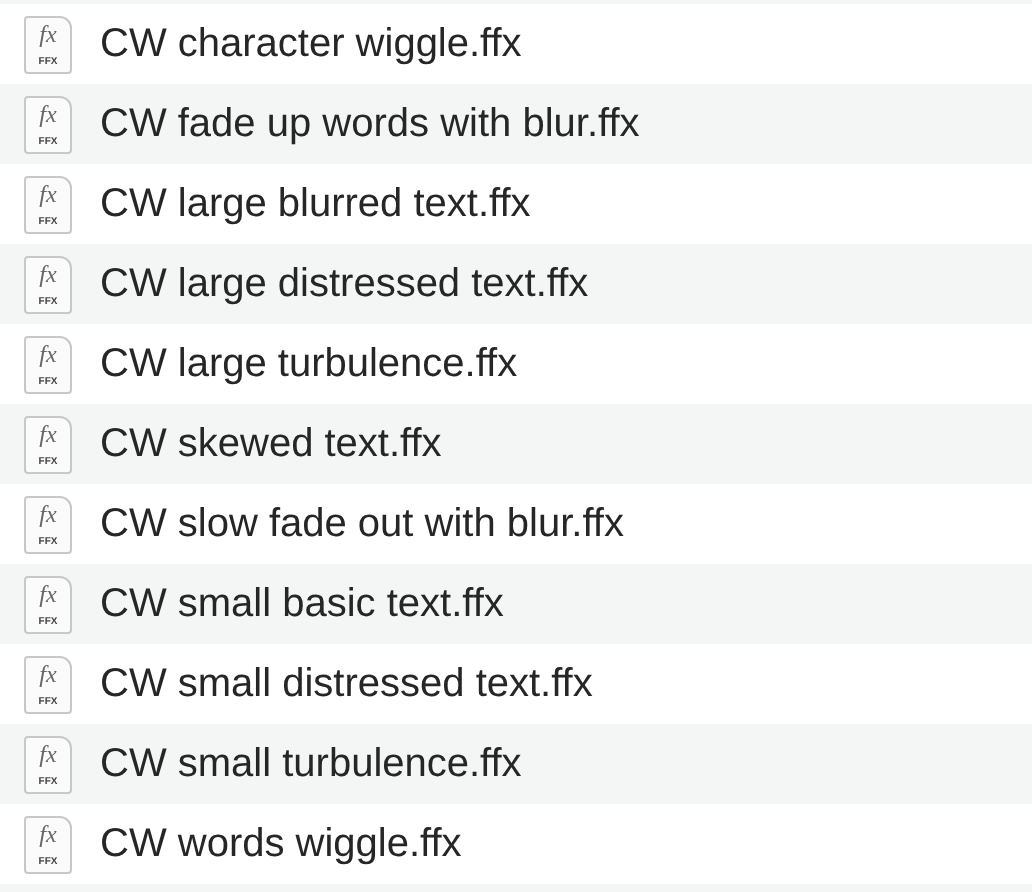 The image size is (1032, 892). What do you see at coordinates (302, 605) in the screenshot?
I see `file-name: CW small basic text.ffx` at bounding box center [302, 605].